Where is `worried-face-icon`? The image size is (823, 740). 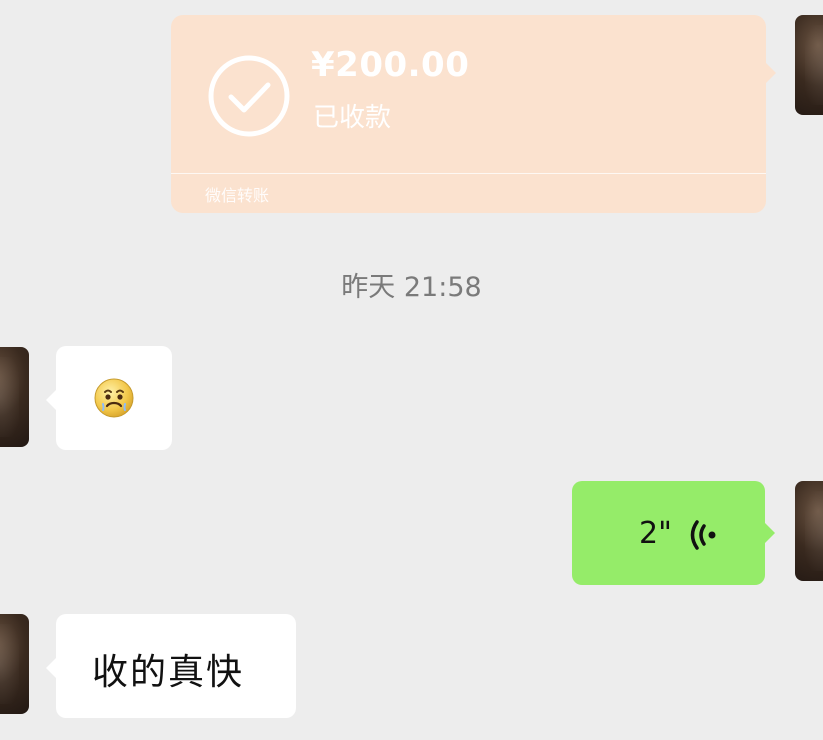 worried-face-icon is located at coordinates (114, 398).